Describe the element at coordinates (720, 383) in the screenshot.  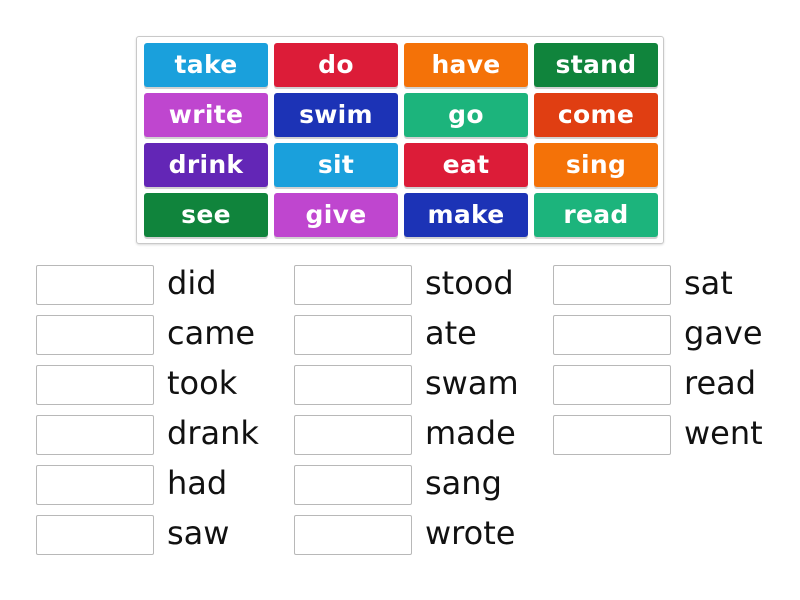
I see `past-tense-label: read` at that location.